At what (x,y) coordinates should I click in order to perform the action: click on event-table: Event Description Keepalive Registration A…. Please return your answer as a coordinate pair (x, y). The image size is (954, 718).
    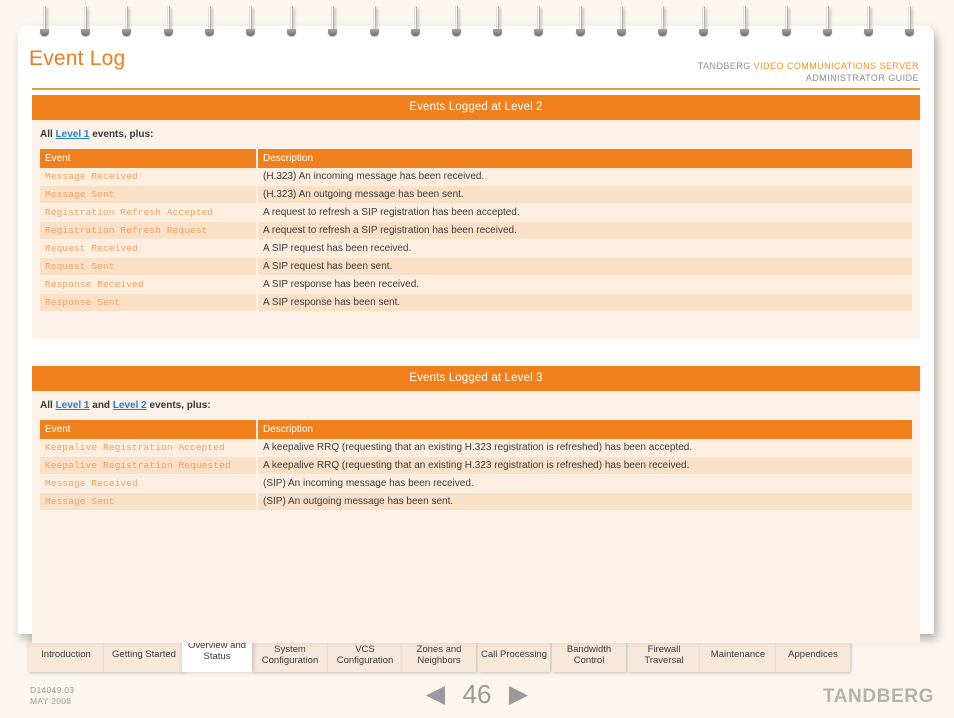
    Looking at the image, I should click on (476, 465).